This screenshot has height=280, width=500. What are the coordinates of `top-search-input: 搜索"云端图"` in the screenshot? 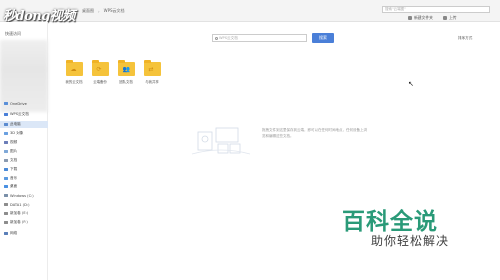 It's located at (436, 9).